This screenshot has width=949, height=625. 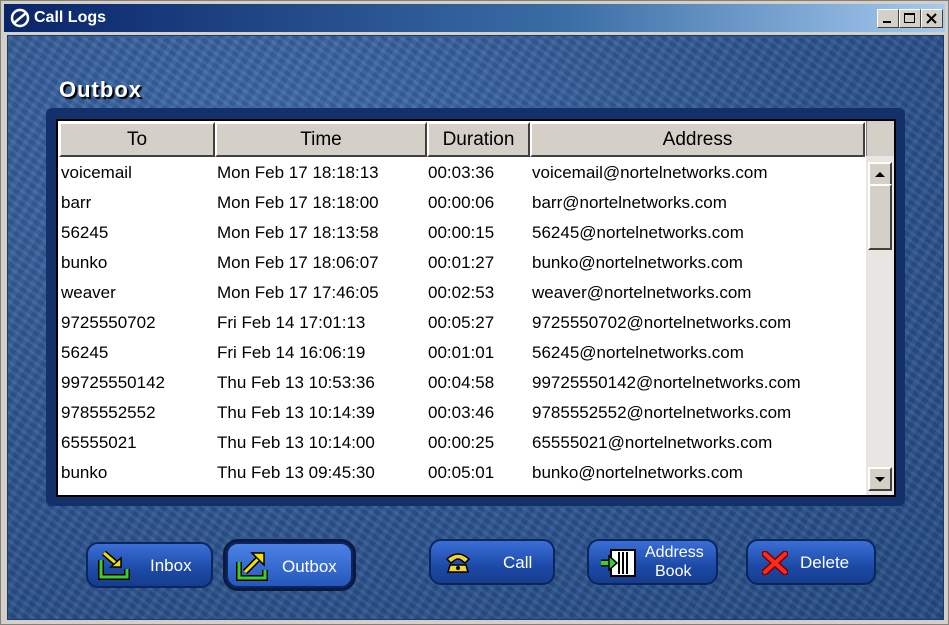 What do you see at coordinates (888, 18) in the screenshot?
I see `minimize-button` at bounding box center [888, 18].